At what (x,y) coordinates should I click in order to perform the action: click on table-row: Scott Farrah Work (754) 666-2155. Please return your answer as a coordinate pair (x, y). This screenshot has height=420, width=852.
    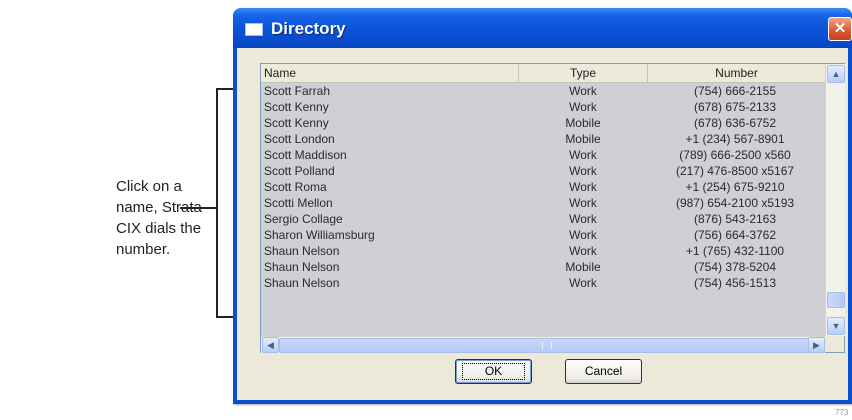
    Looking at the image, I should click on (543, 91).